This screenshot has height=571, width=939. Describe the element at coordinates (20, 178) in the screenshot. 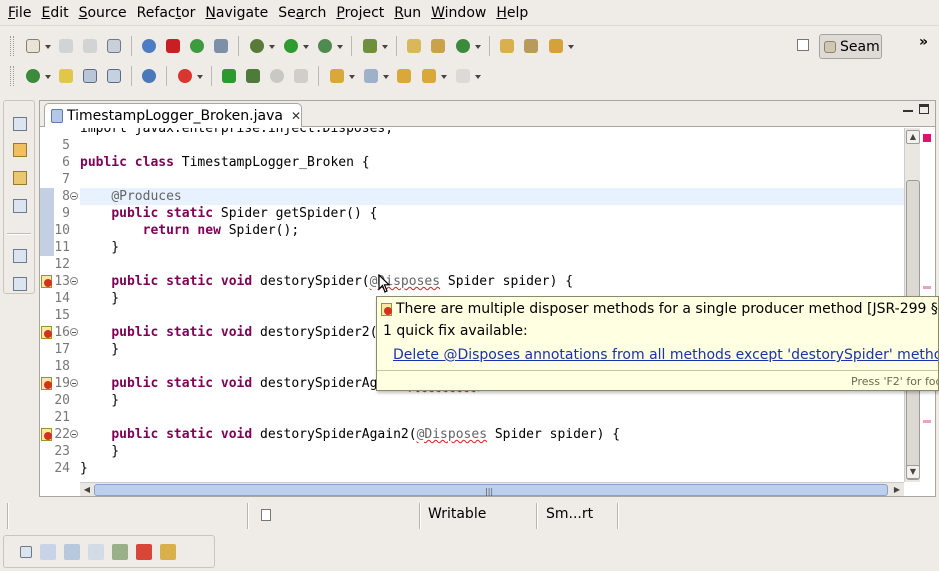

I see `package-explorer-icon` at that location.